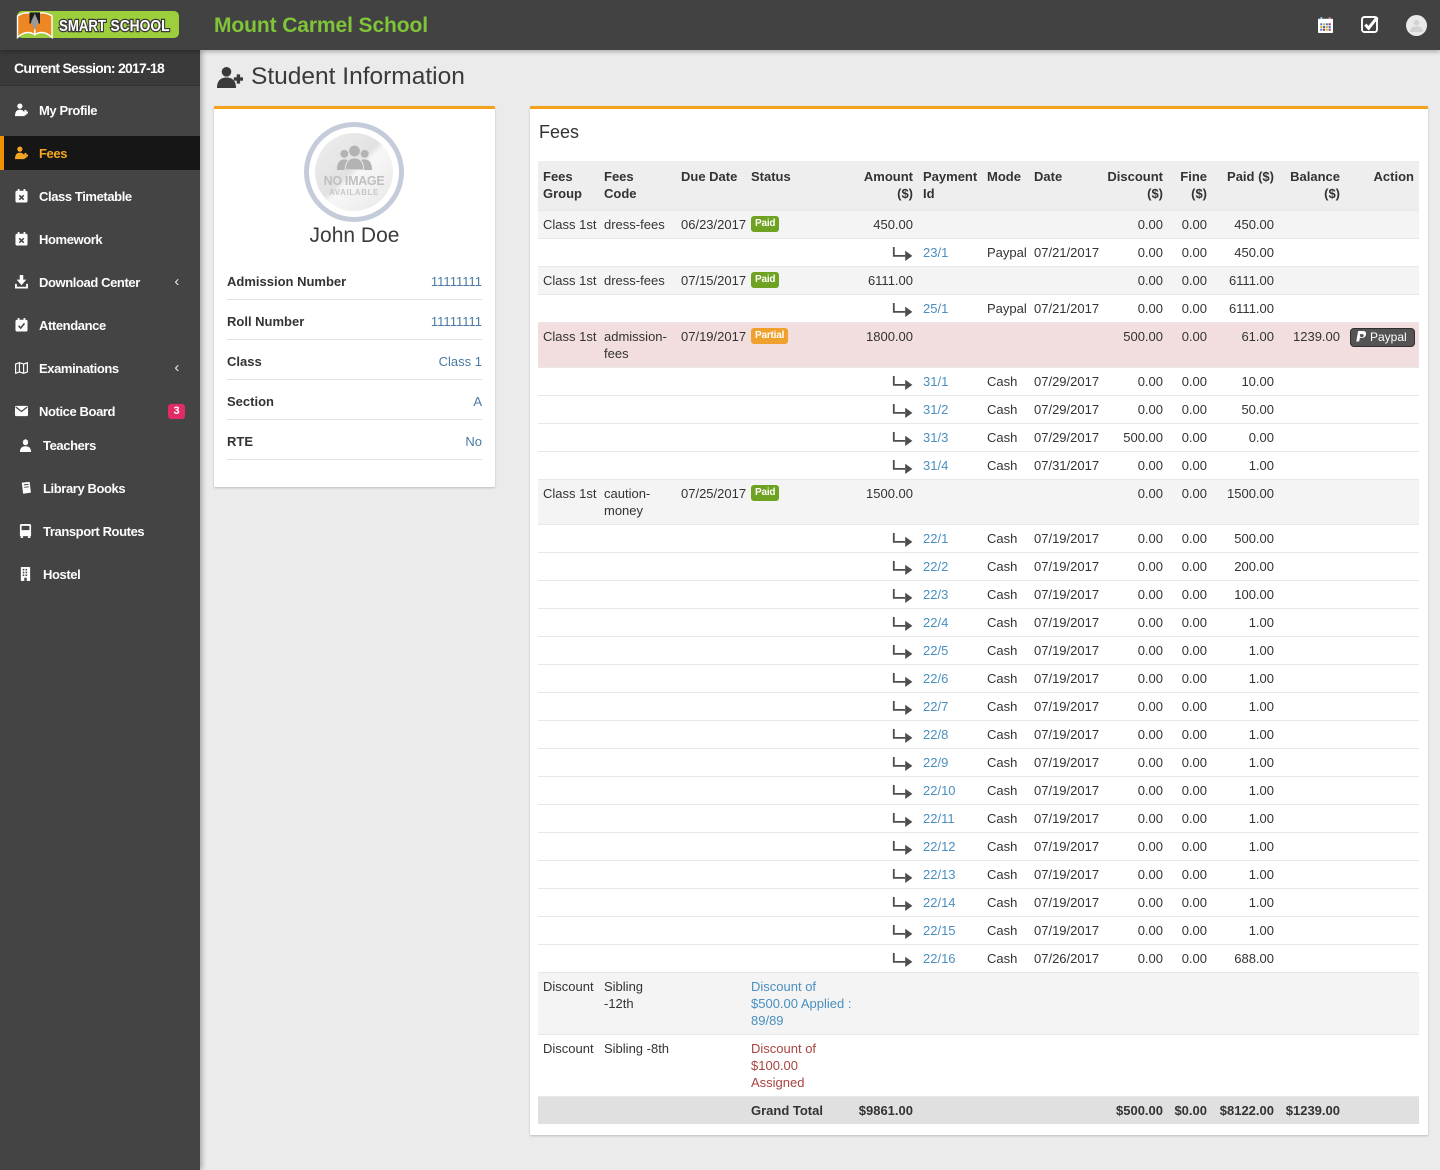 The width and height of the screenshot is (1440, 1170). What do you see at coordinates (140, 26) in the screenshot?
I see `svg-text: SCHOOL` at bounding box center [140, 26].